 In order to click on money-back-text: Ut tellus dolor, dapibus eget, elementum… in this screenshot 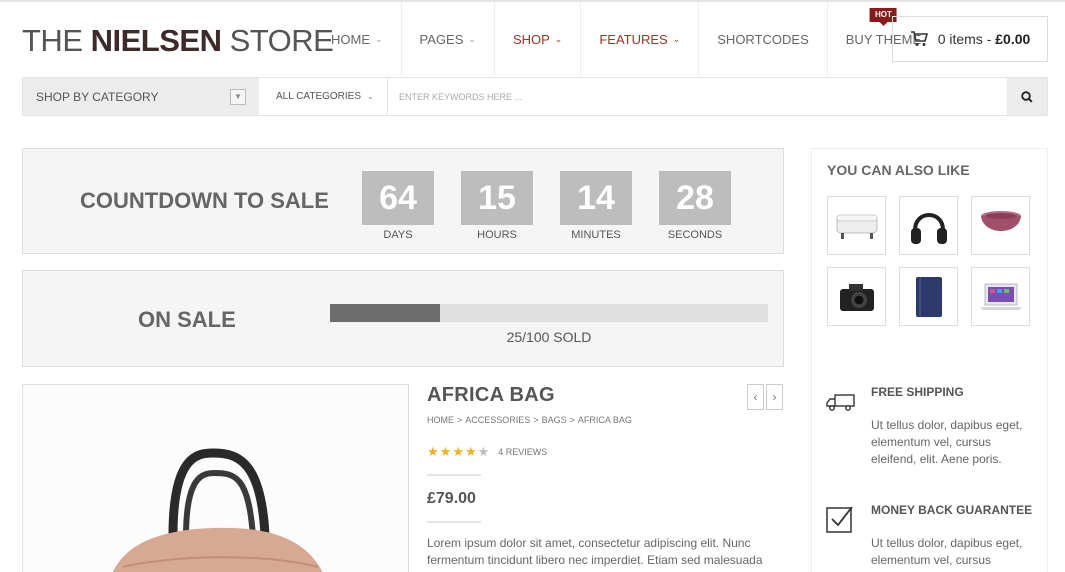, I will do `click(947, 551)`.